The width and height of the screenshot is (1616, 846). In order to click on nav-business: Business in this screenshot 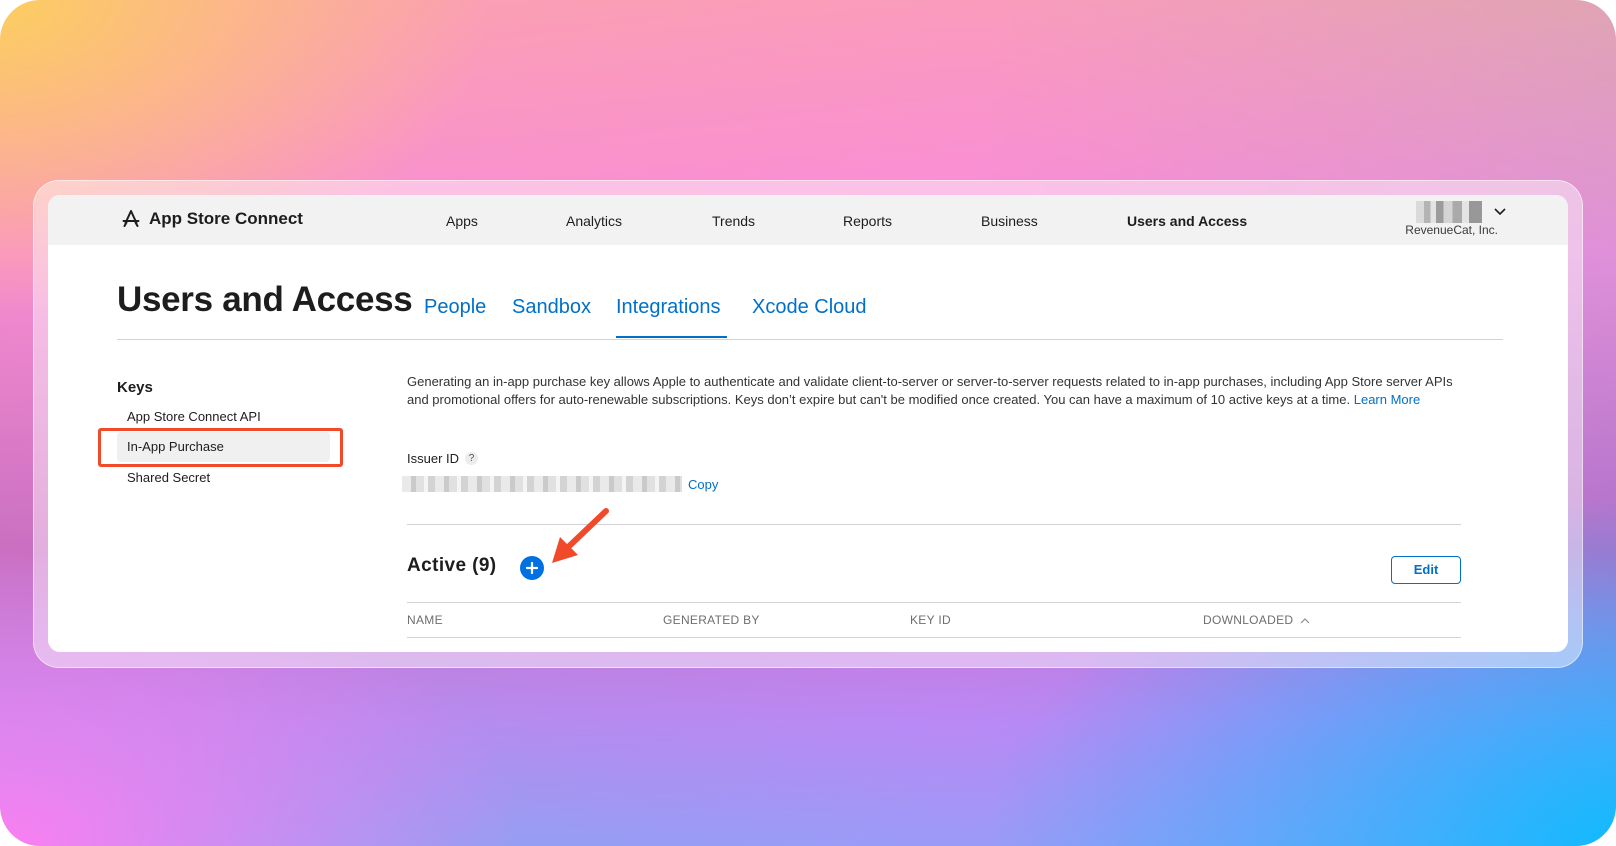, I will do `click(1009, 221)`.